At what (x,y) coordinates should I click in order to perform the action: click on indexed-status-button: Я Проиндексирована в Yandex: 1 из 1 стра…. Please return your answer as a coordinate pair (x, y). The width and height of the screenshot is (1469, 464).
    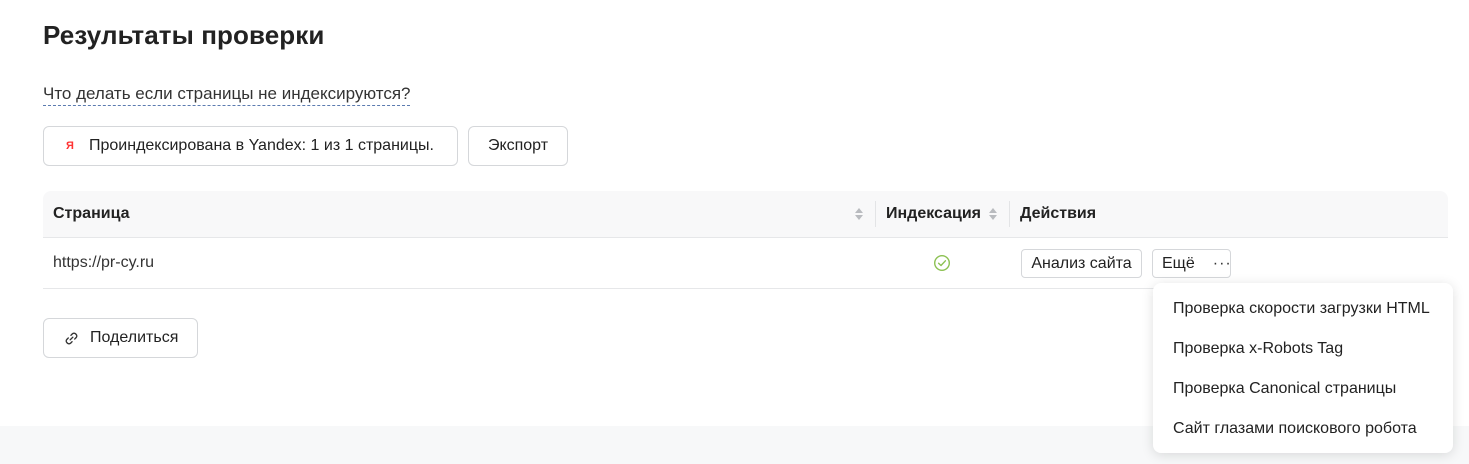
    Looking at the image, I should click on (250, 146).